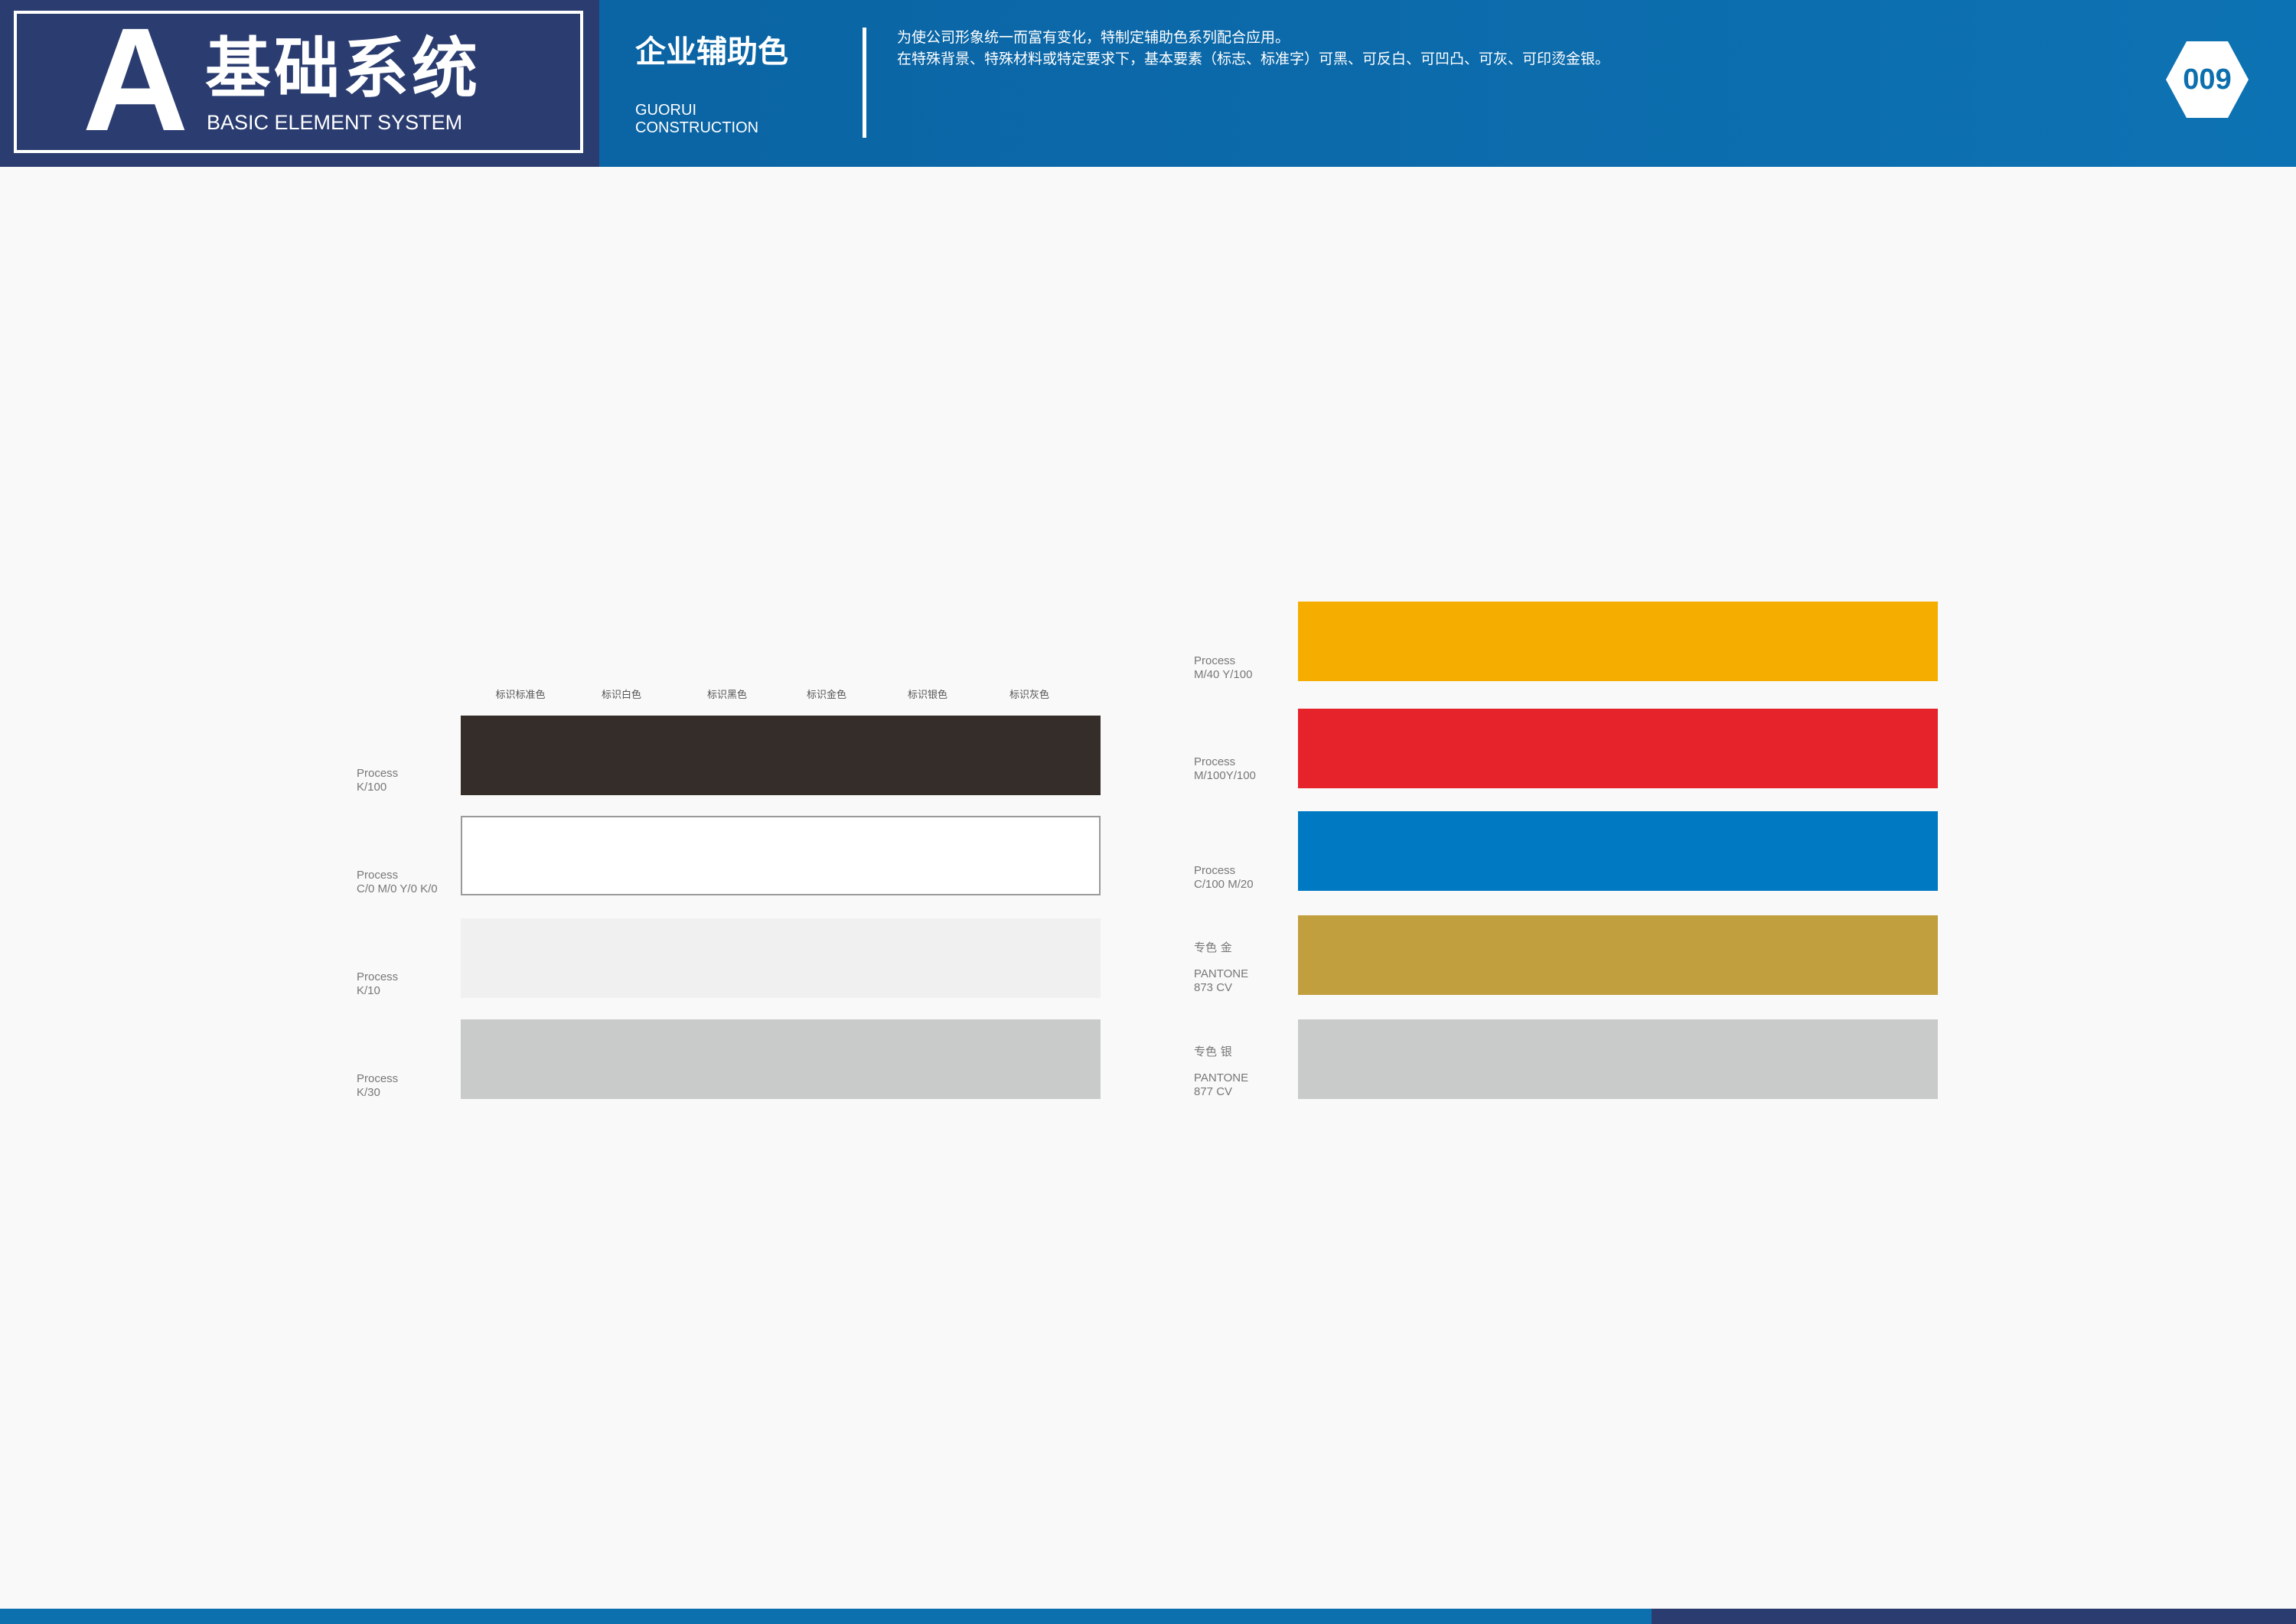 Image resolution: width=2296 pixels, height=1624 pixels. Describe the element at coordinates (781, 1059) in the screenshot. I see `color-swatch-k30` at that location.